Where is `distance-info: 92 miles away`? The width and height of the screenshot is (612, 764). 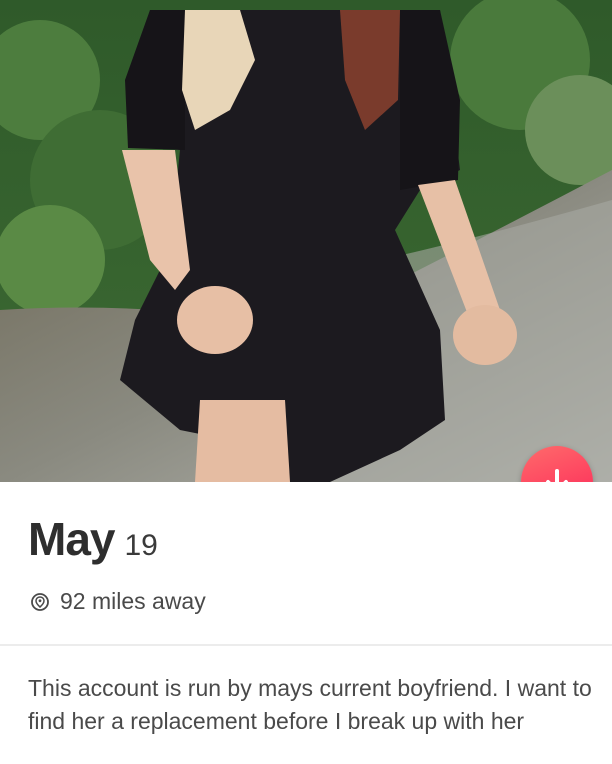
distance-info: 92 miles away is located at coordinates (118, 601).